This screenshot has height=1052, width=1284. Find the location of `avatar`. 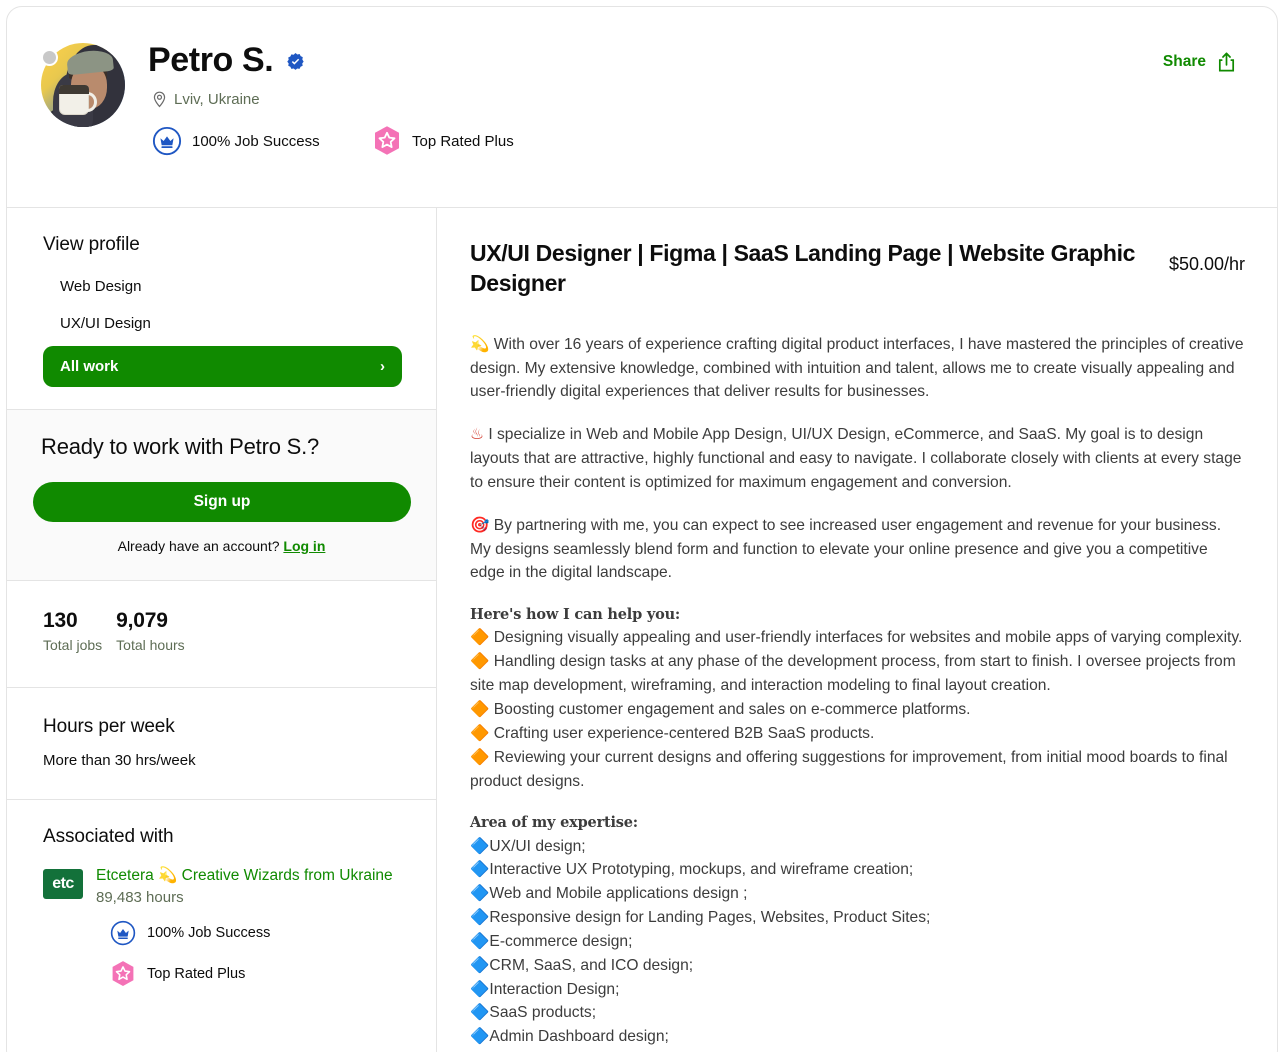

avatar is located at coordinates (83, 85).